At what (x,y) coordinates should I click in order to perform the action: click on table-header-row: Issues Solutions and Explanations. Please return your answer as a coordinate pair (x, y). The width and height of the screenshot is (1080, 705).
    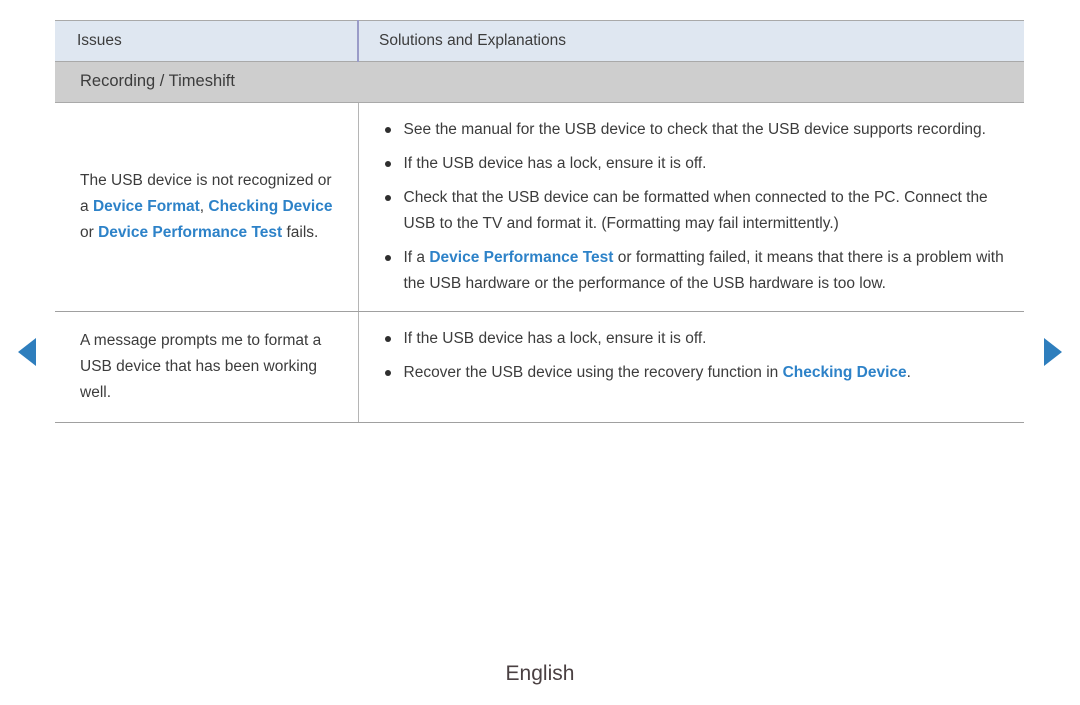
    Looking at the image, I should click on (539, 41).